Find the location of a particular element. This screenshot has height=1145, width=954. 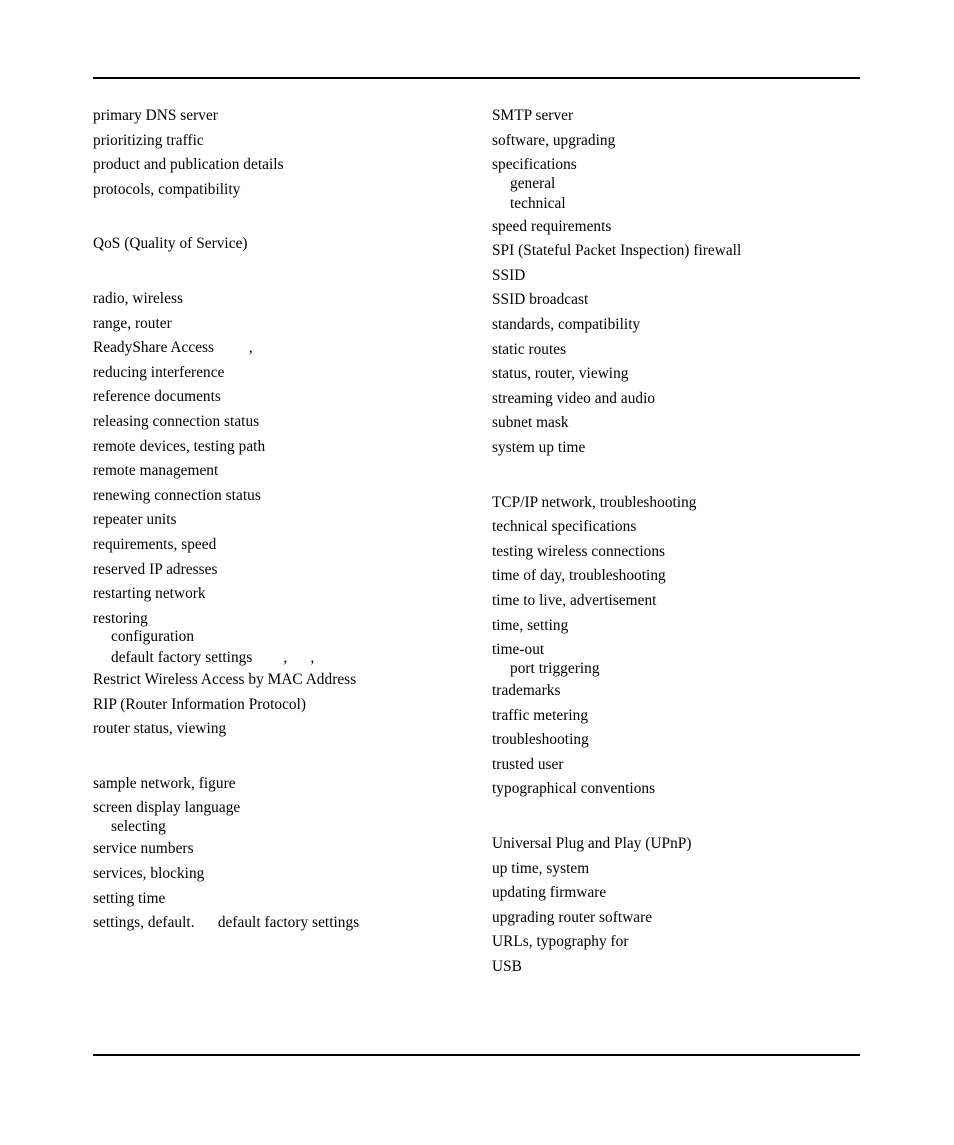

footer-divider-rule is located at coordinates (476, 1055).